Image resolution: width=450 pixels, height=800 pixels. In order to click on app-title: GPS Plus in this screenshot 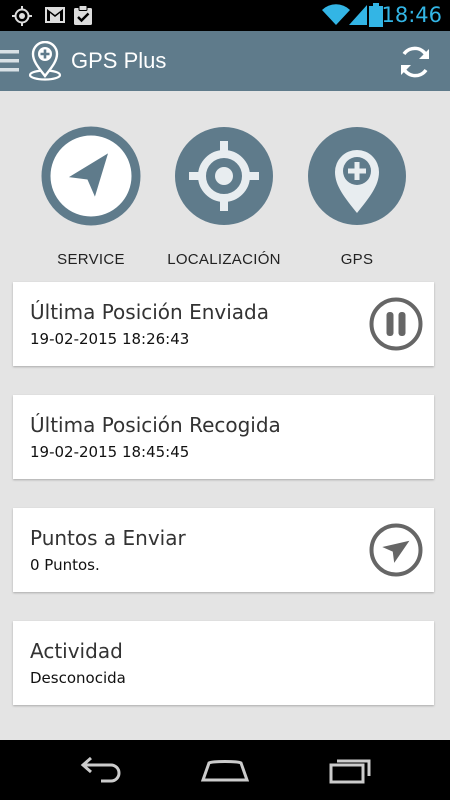, I will do `click(119, 60)`.